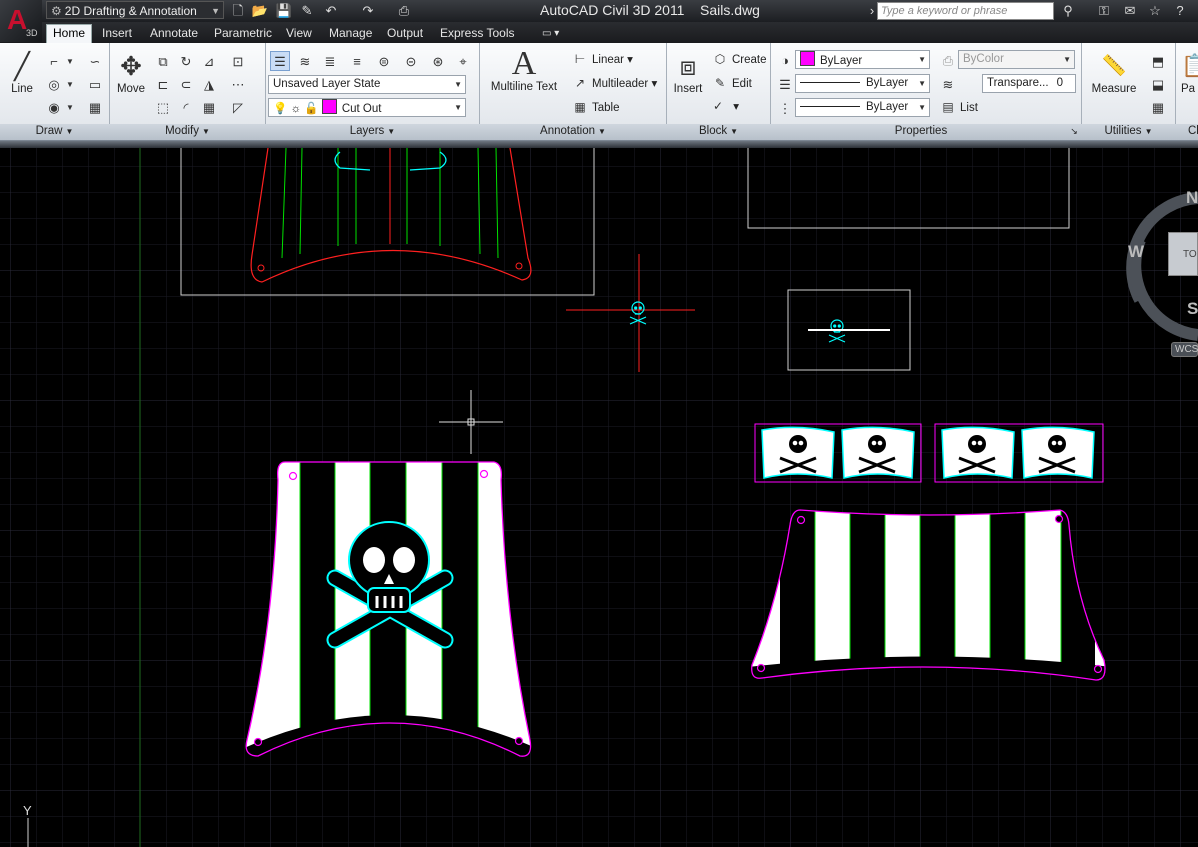  I want to click on erase-icon: ⊡, so click(238, 61).